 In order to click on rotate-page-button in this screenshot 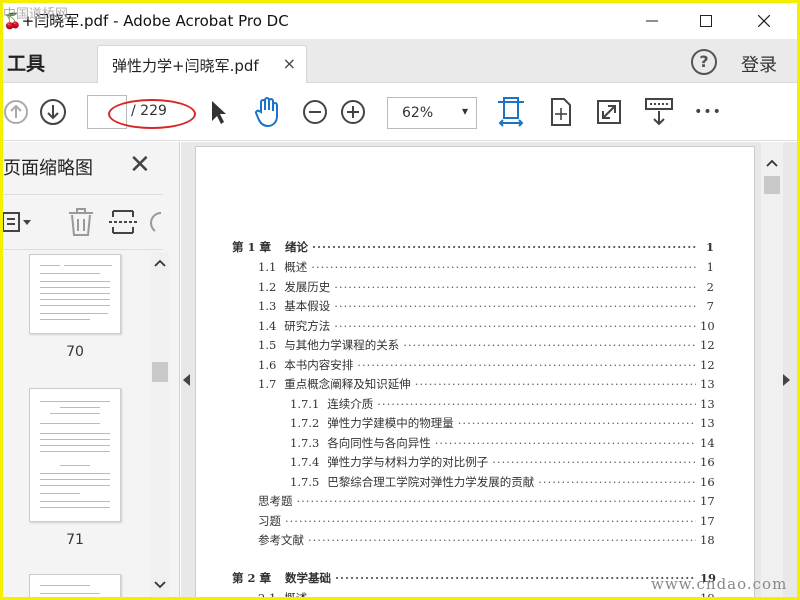, I will do `click(156, 224)`.